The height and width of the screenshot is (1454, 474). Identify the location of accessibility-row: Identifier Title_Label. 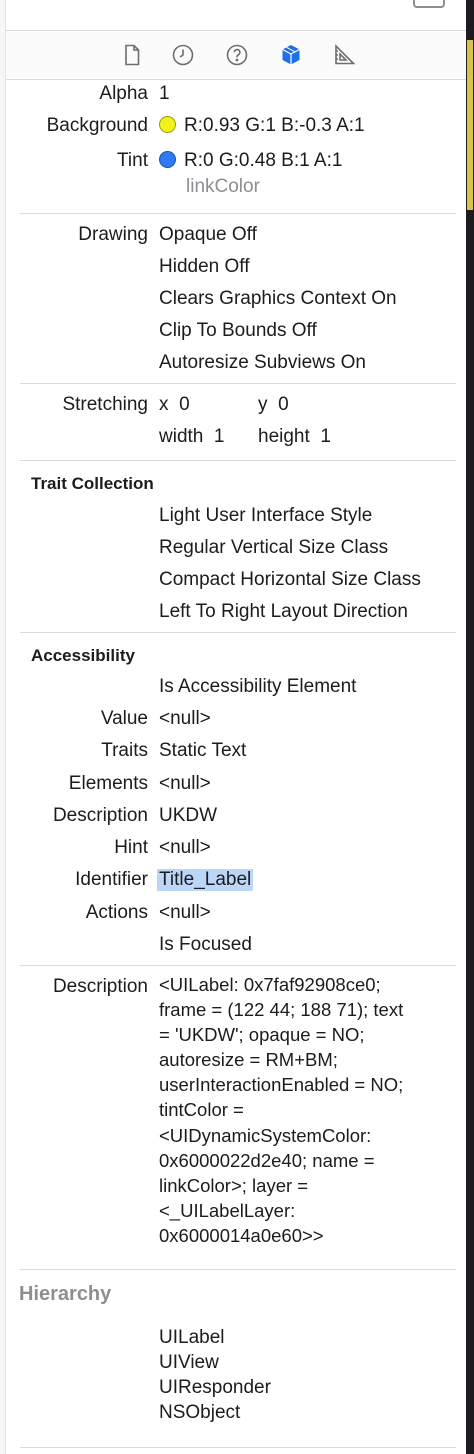
(236, 883).